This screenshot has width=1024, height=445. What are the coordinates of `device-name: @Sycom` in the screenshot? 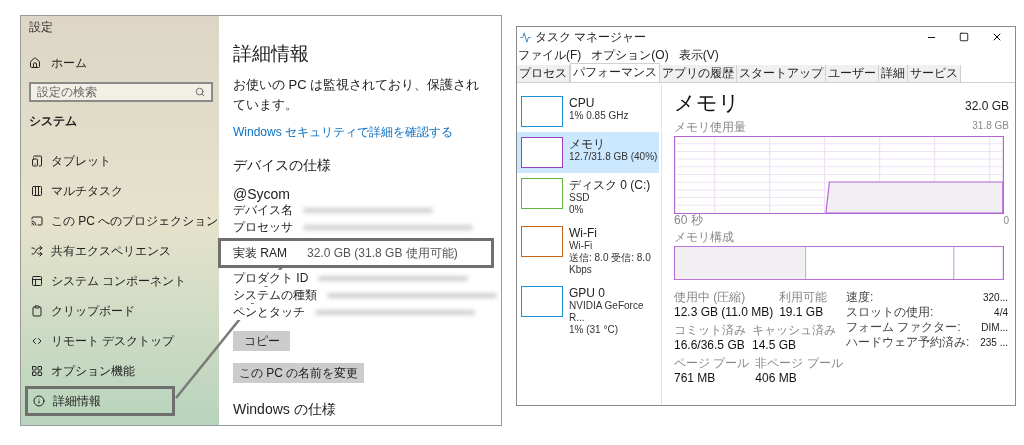 It's located at (261, 193).